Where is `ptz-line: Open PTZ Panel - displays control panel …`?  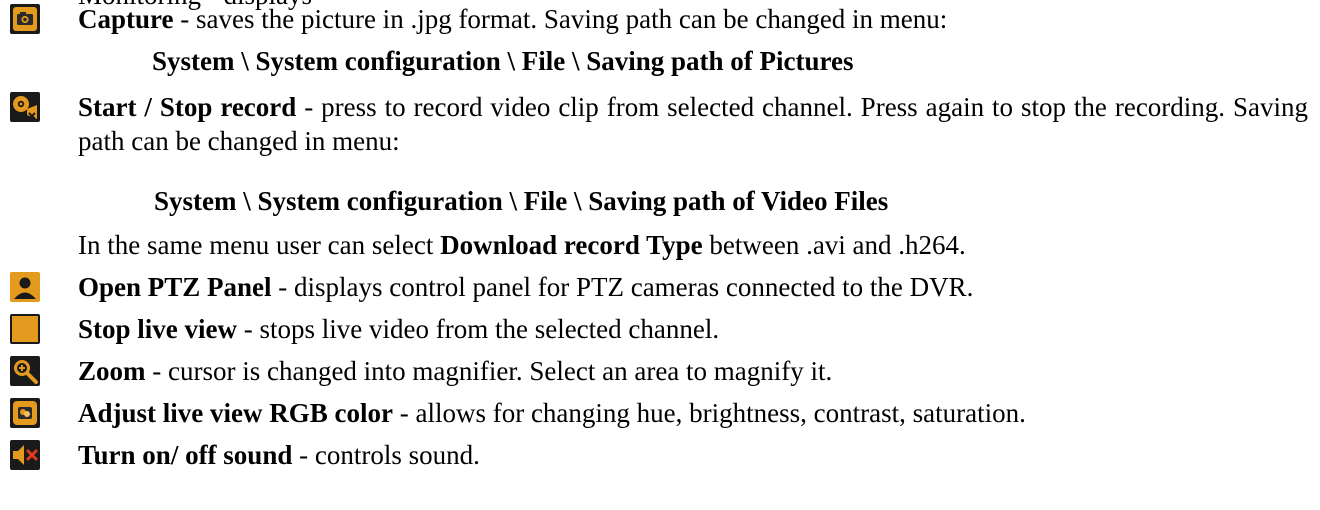
ptz-line: Open PTZ Panel - displays control panel … is located at coordinates (525, 287).